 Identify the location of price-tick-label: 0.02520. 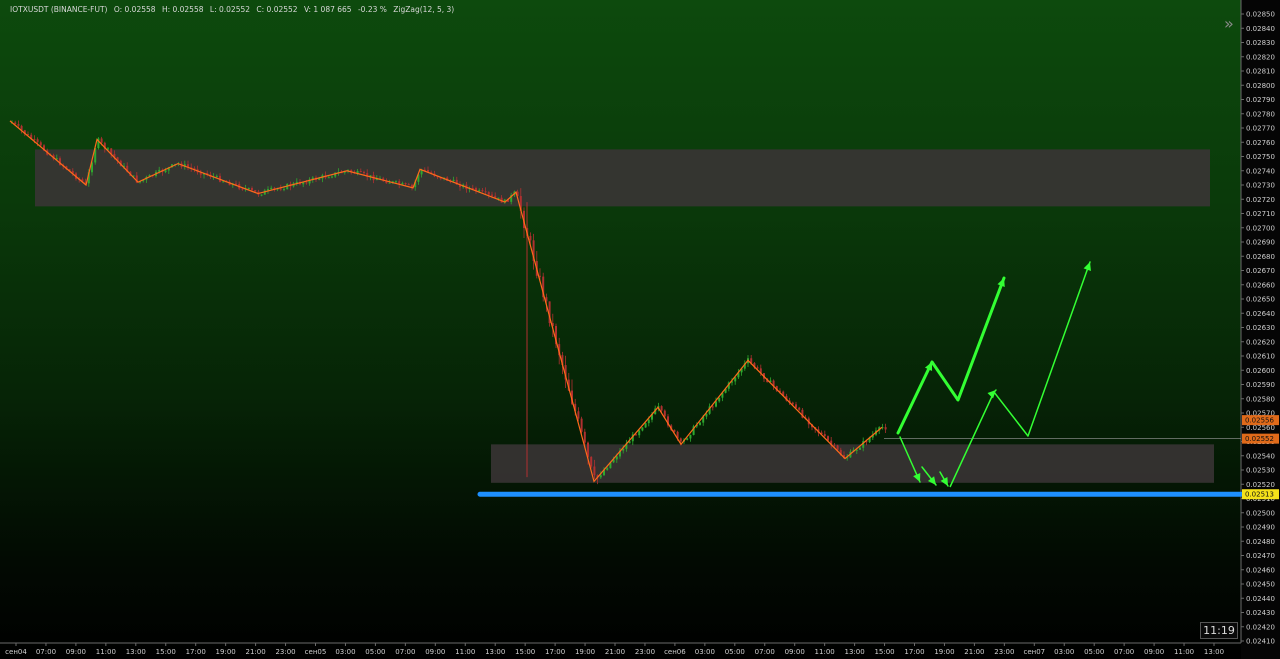
(1260, 485).